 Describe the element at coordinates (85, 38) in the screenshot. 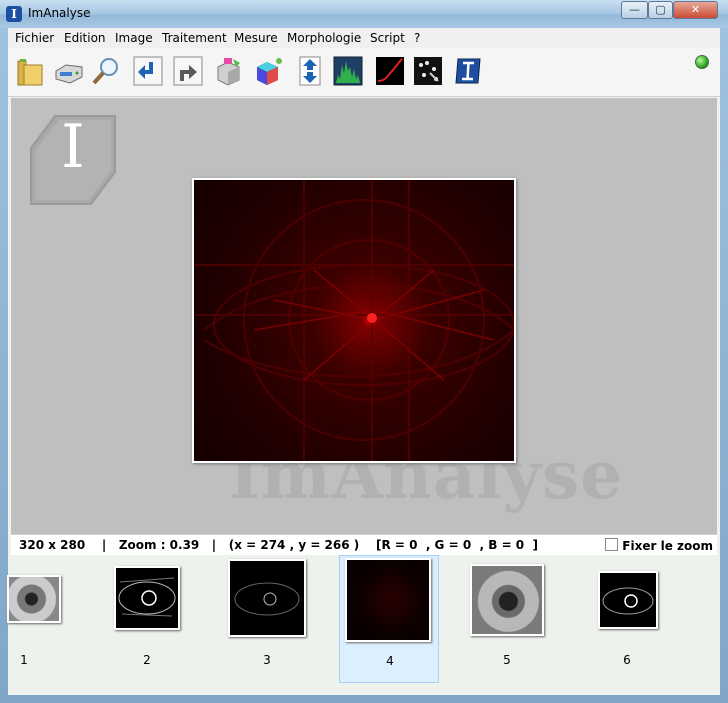

I see `menu-edition: Edition` at that location.